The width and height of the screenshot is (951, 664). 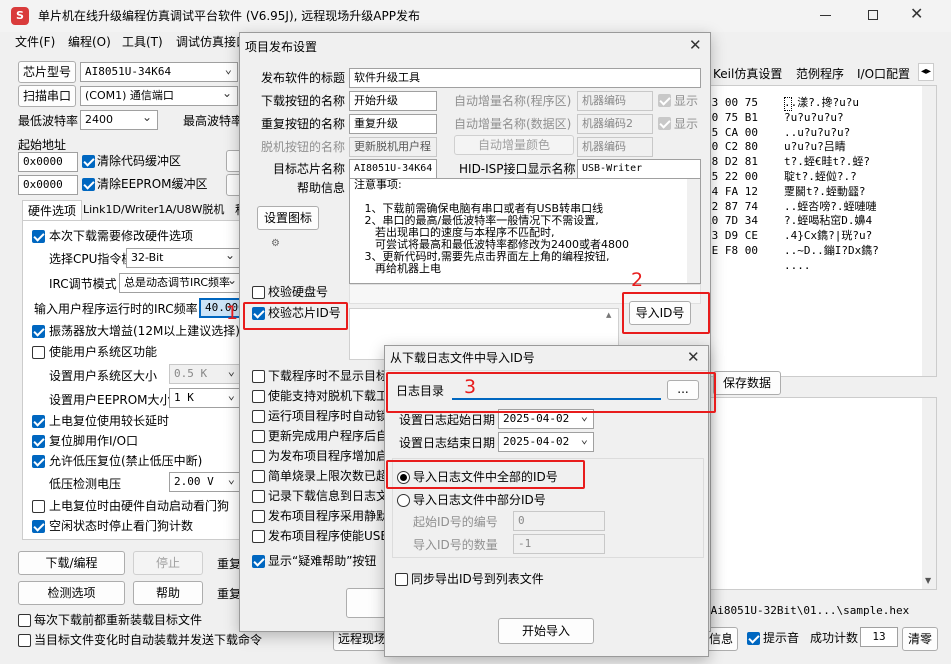 I want to click on tab-link1d: Link1D/Writer1A/U8W脱机, so click(x=153, y=210).